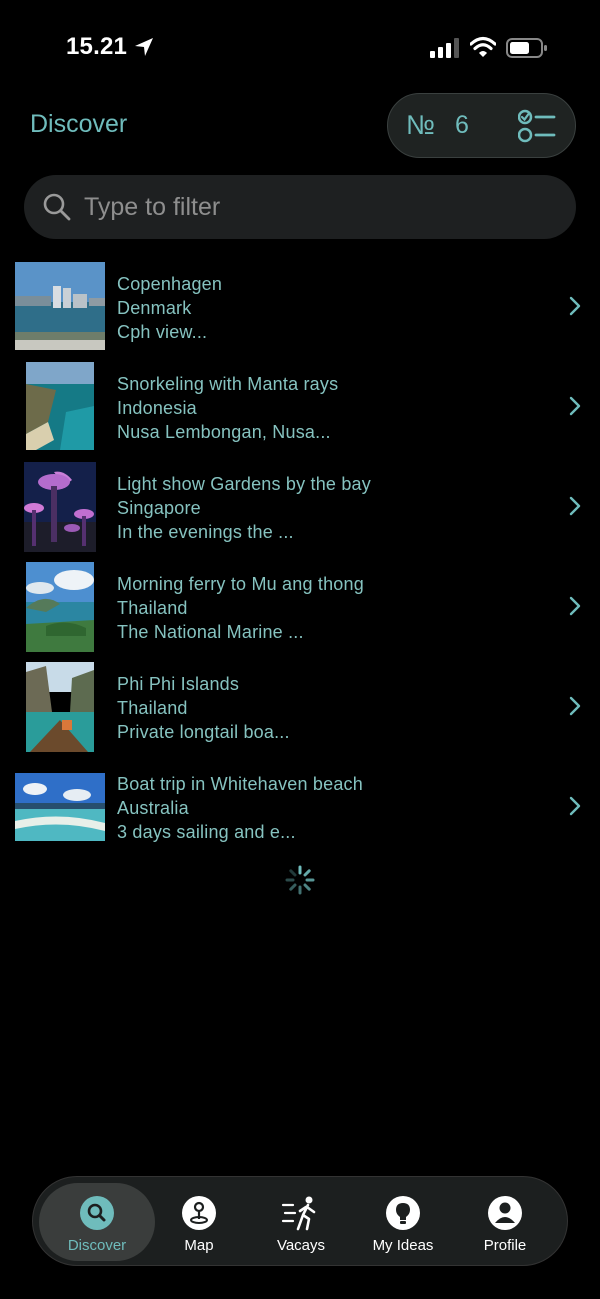  I want to click on item-country: Indonesia, so click(157, 408).